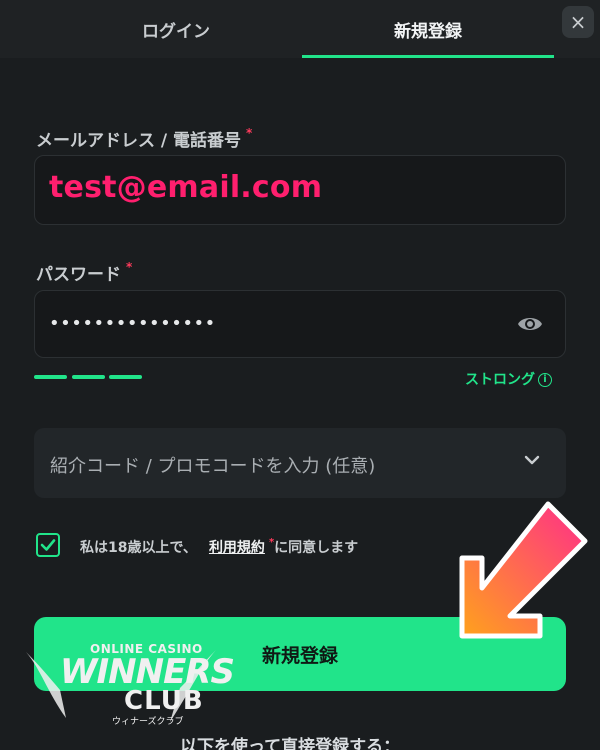  I want to click on chevron-down-icon, so click(532, 460).